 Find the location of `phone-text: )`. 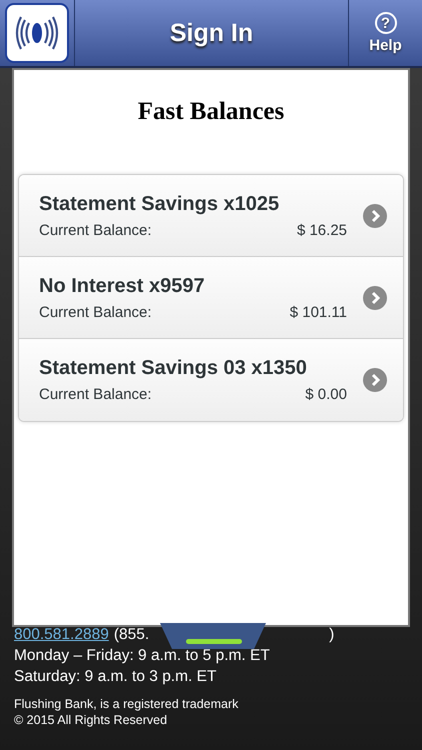

phone-text: ) is located at coordinates (331, 635).